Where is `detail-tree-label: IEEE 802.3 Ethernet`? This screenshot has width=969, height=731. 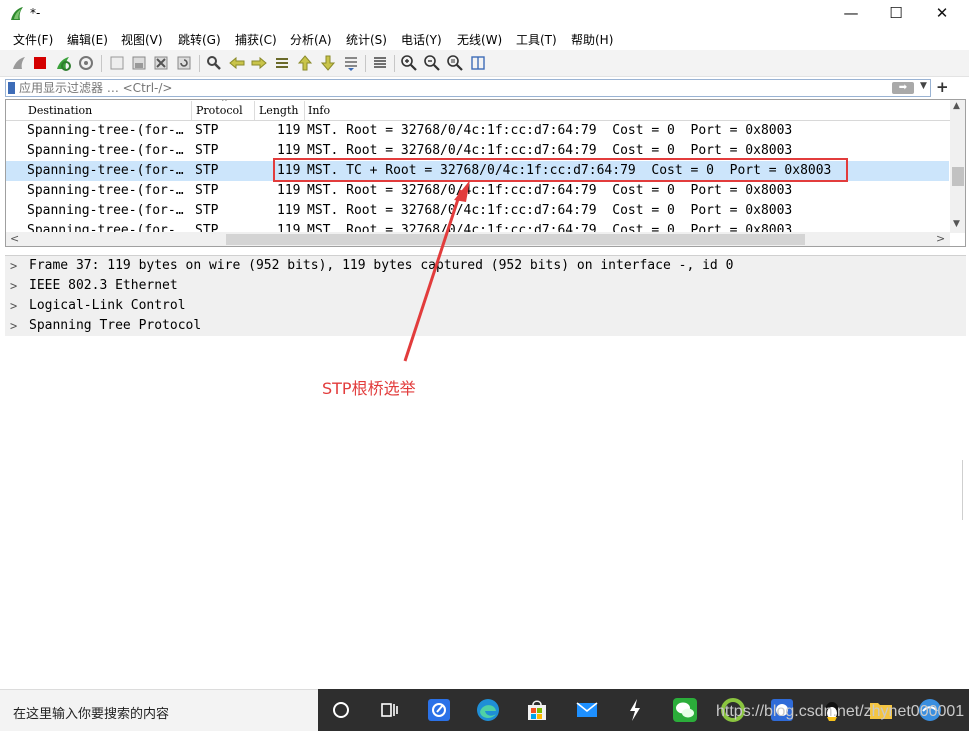 detail-tree-label: IEEE 802.3 Ethernet is located at coordinates (103, 285).